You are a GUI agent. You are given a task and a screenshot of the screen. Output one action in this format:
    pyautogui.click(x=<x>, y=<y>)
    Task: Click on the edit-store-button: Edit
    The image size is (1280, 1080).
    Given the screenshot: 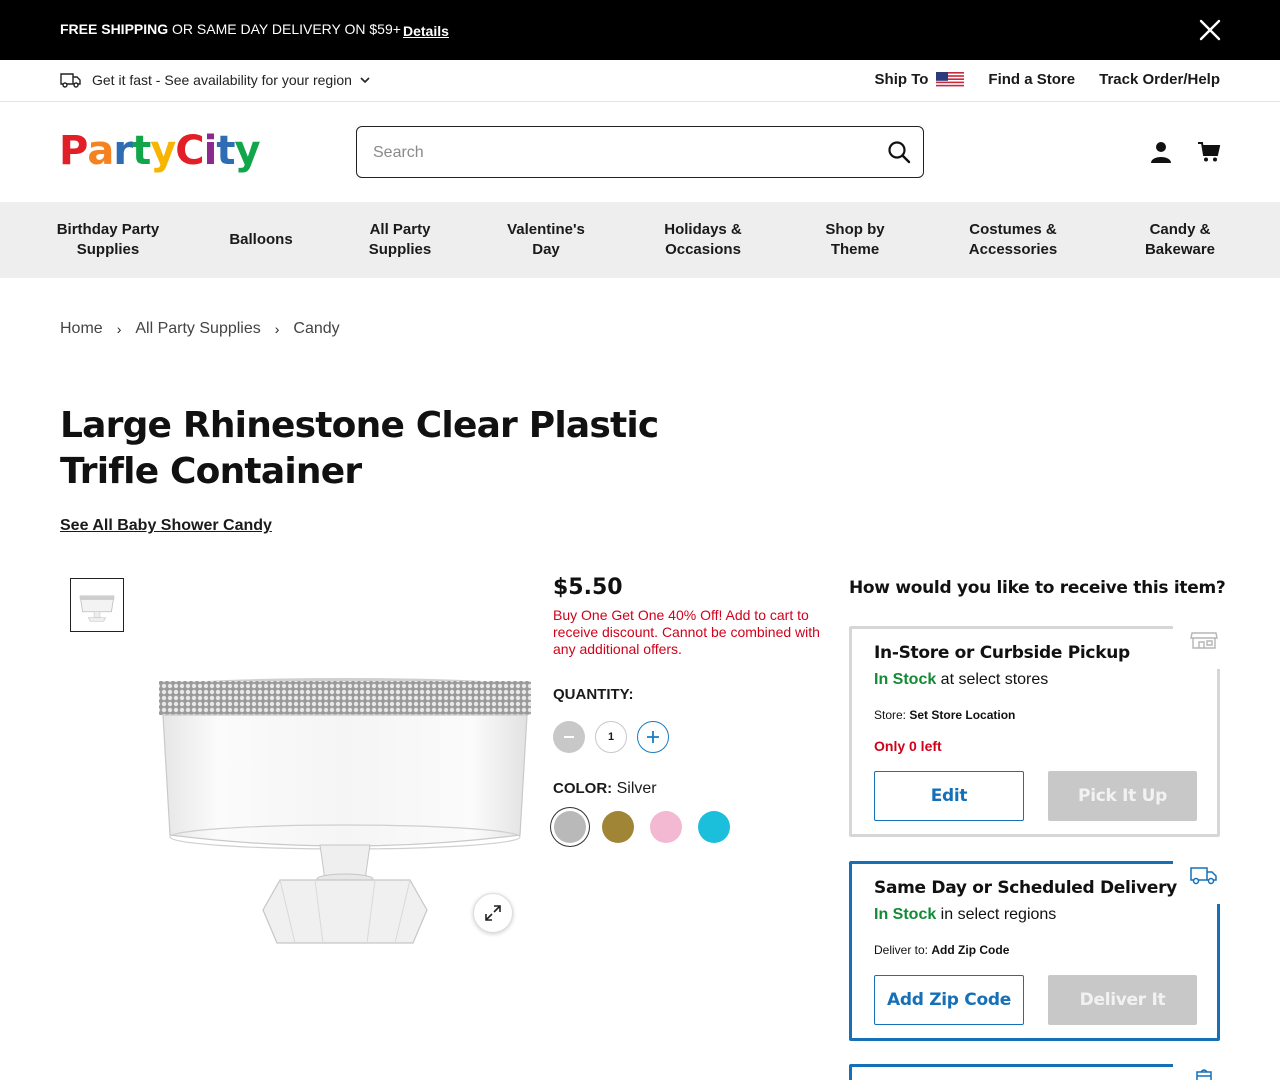 What is the action you would take?
    pyautogui.click(x=949, y=796)
    